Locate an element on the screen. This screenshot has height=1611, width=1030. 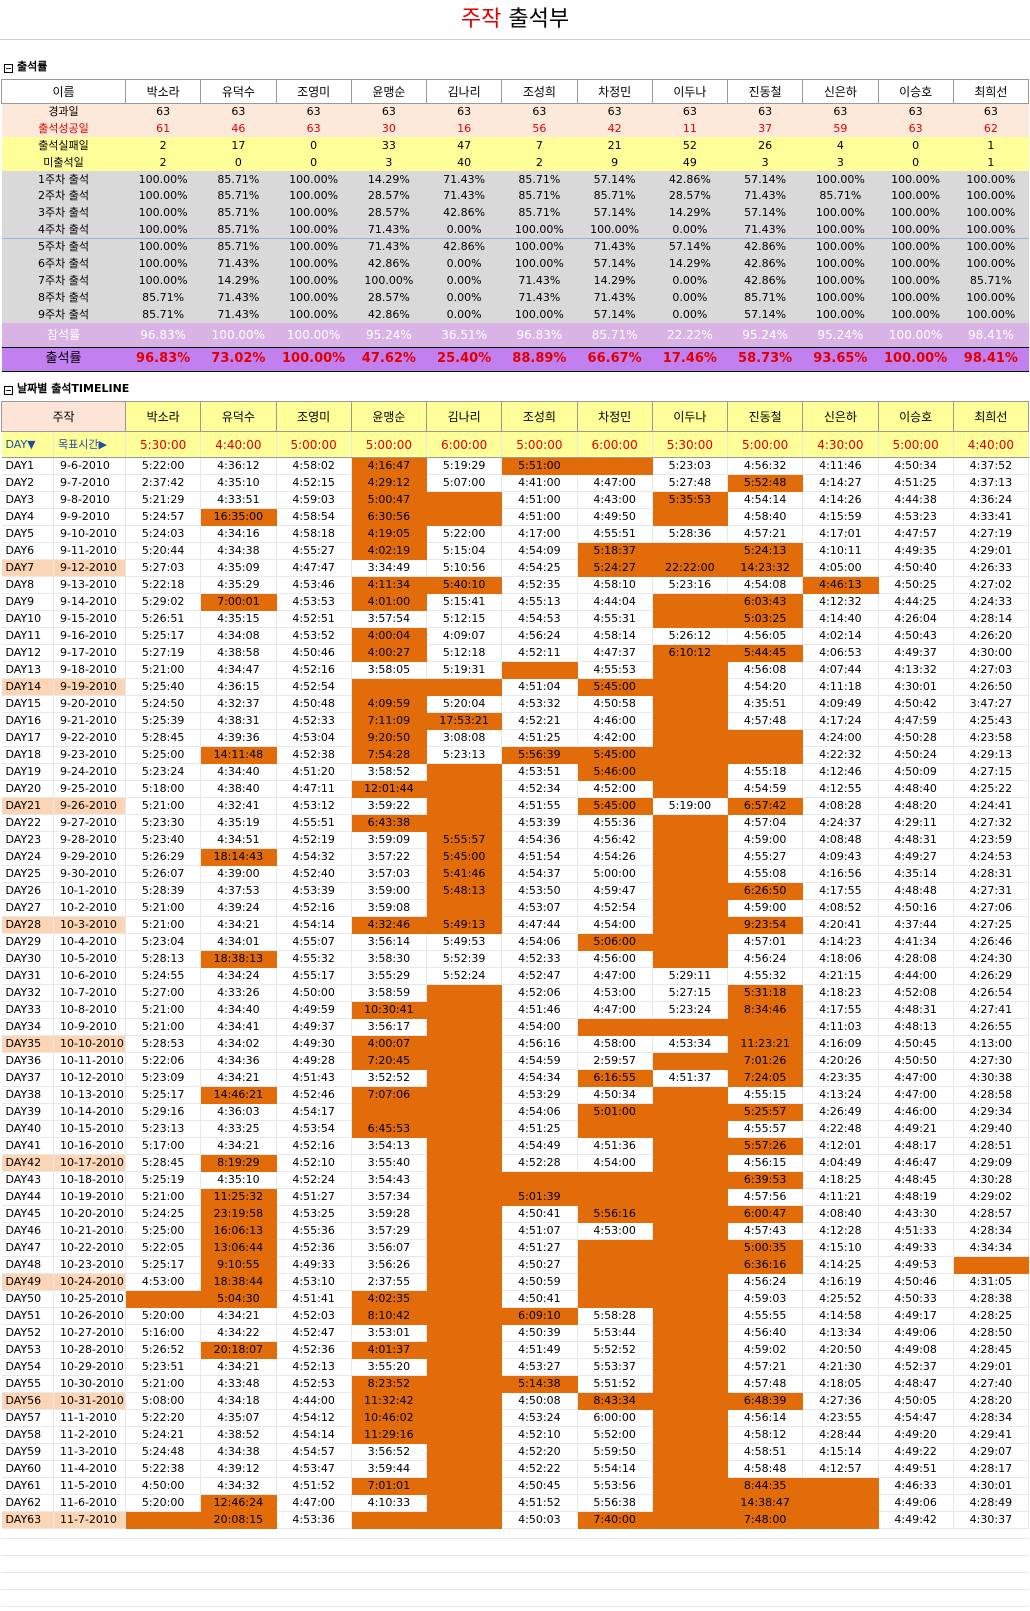
row-label: 8주차 출석 is located at coordinates (63, 298).